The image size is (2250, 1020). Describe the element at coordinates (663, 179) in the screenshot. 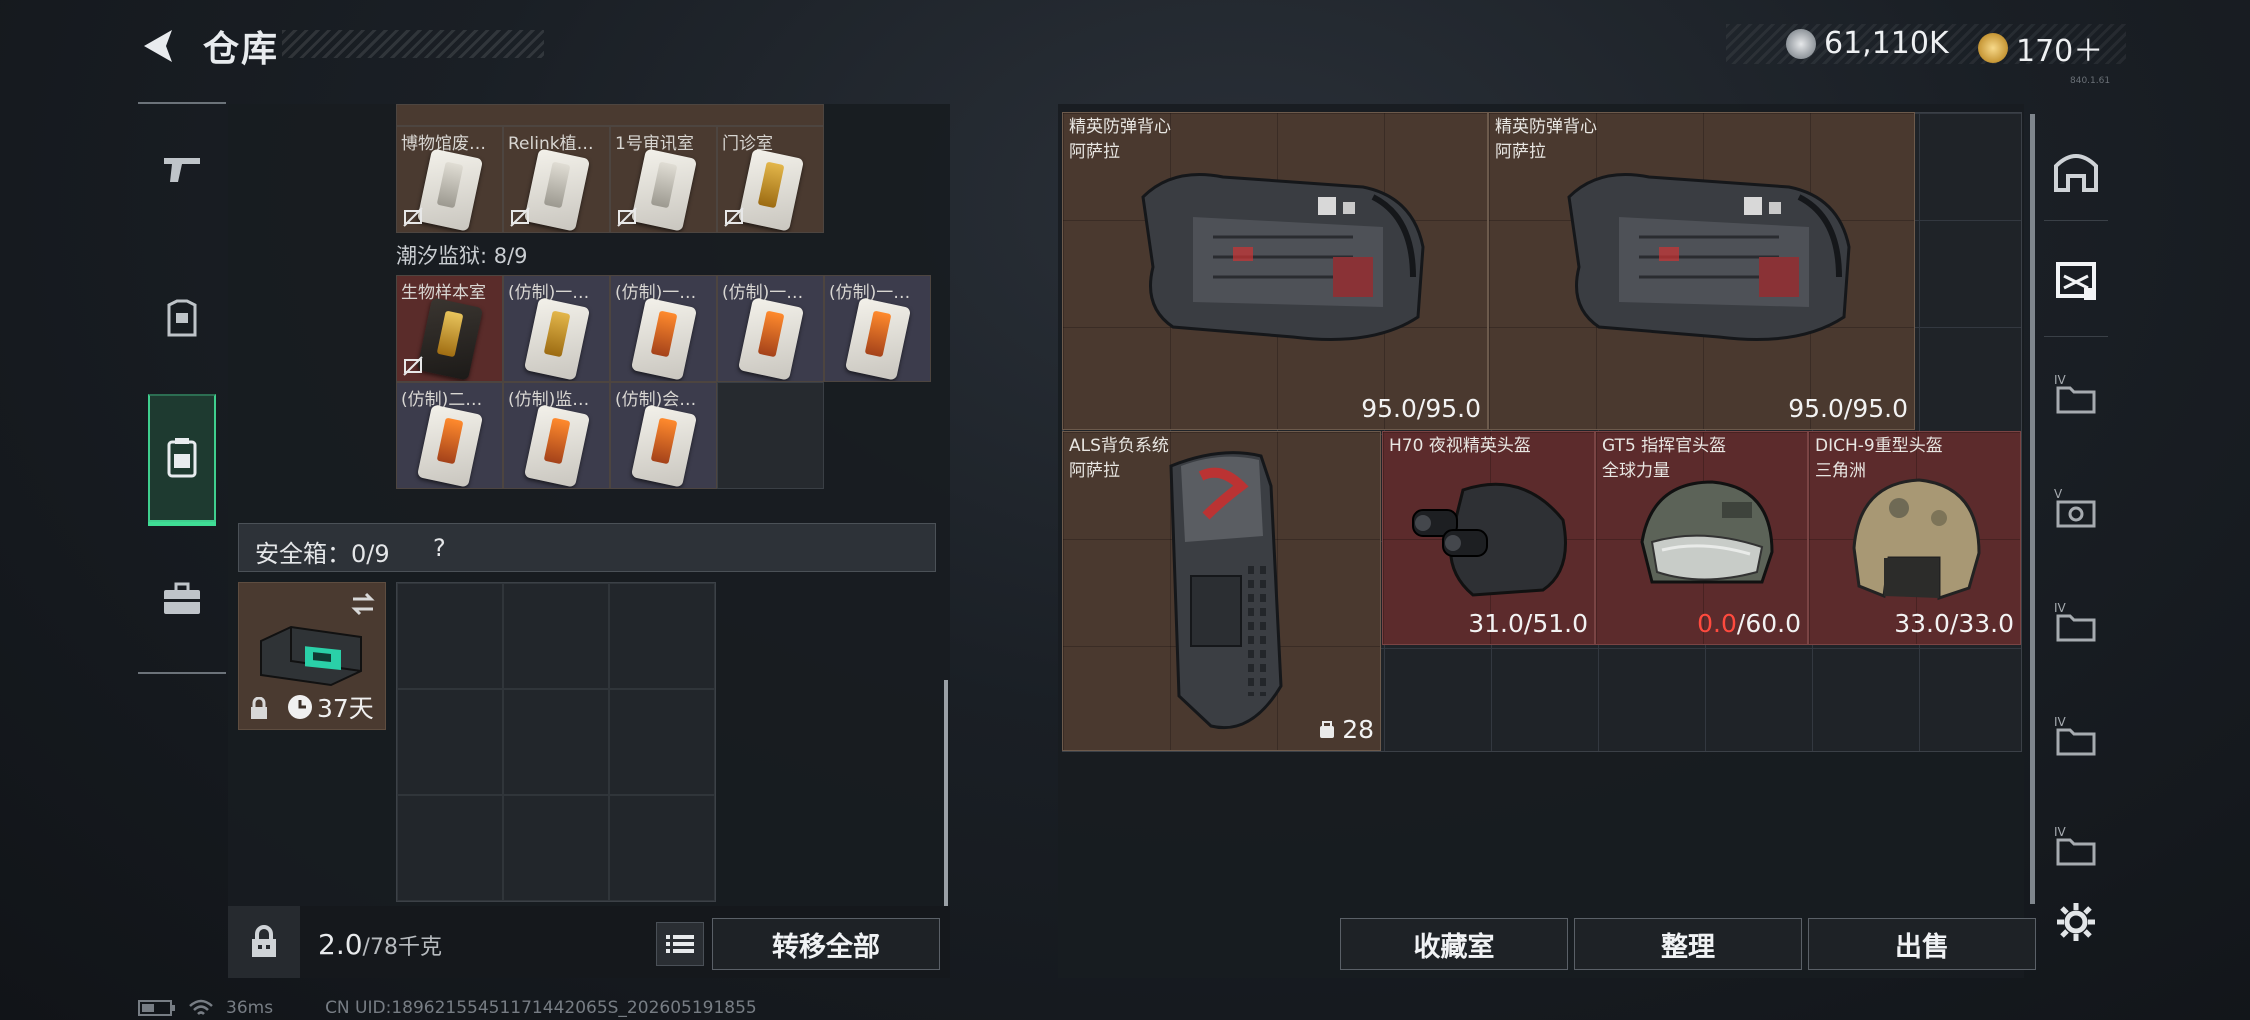

I see `keycard-slot: 1号审讯室` at that location.